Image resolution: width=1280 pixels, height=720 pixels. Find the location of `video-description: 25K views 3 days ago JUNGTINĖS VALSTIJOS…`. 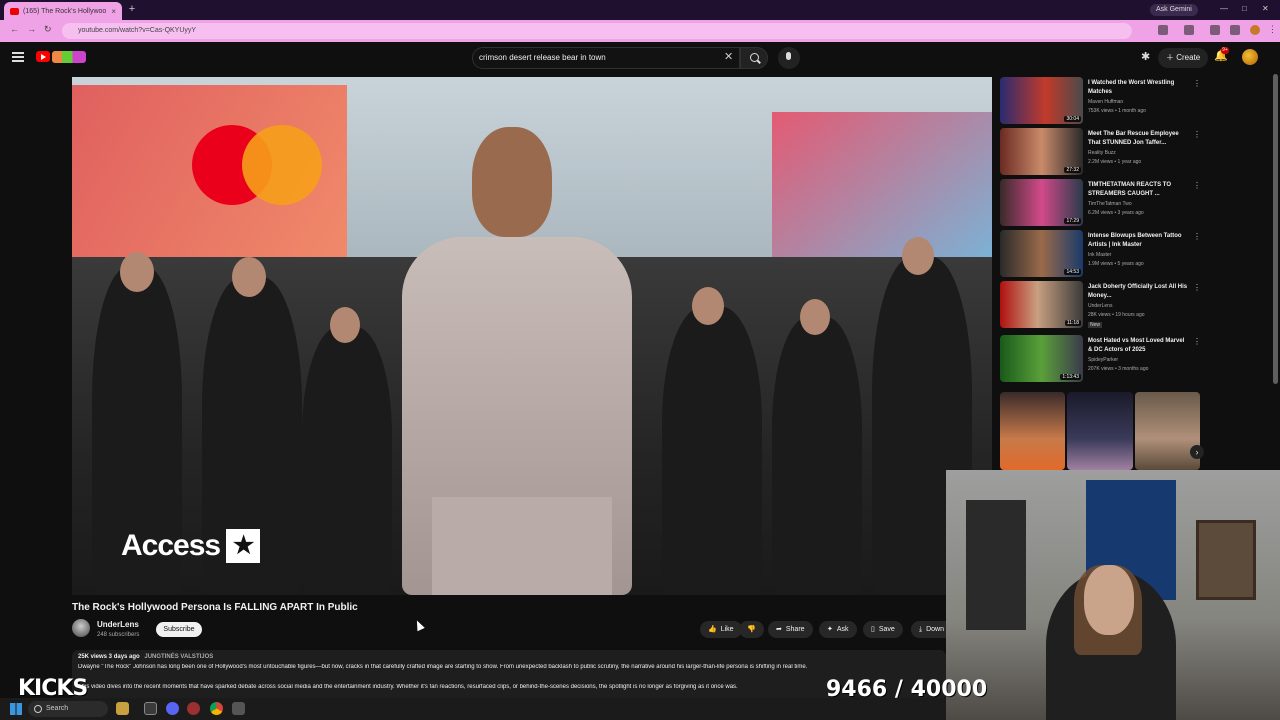

video-description: 25K views 3 days ago JUNGTINĖS VALSTIJOS… is located at coordinates (509, 675).